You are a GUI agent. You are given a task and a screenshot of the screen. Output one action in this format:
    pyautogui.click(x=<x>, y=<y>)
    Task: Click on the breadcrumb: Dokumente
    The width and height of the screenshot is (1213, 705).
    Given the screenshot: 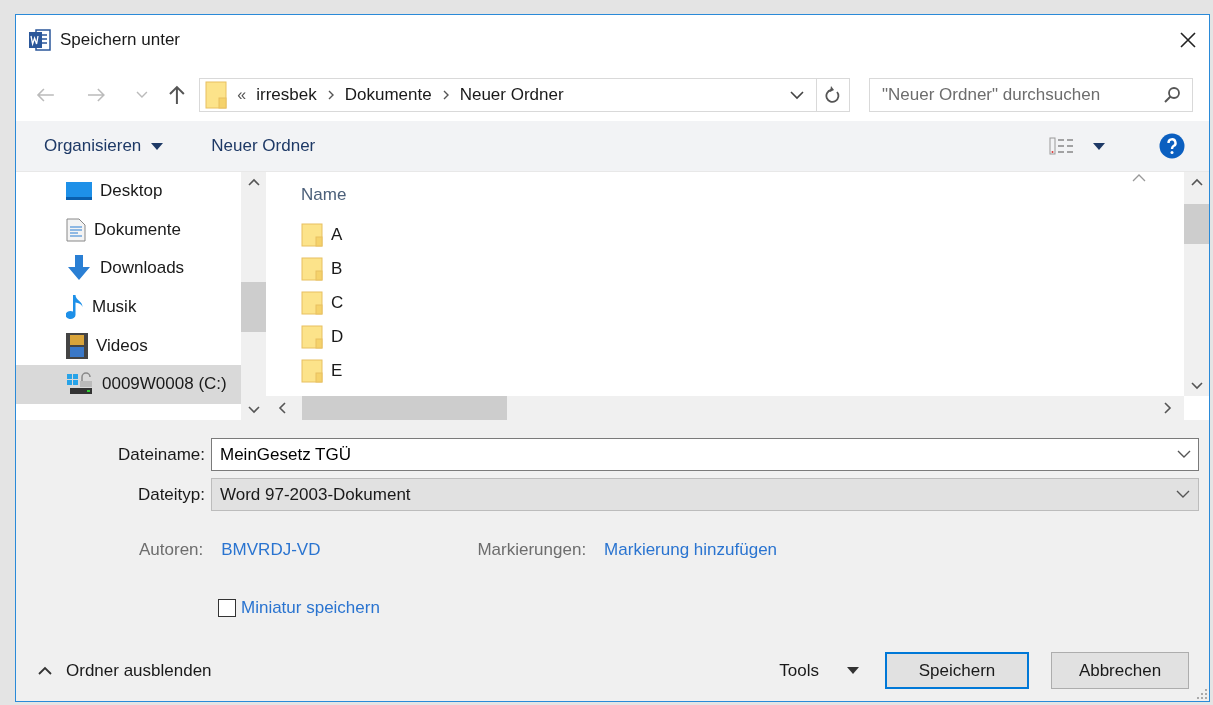 What is the action you would take?
    pyautogui.click(x=388, y=95)
    